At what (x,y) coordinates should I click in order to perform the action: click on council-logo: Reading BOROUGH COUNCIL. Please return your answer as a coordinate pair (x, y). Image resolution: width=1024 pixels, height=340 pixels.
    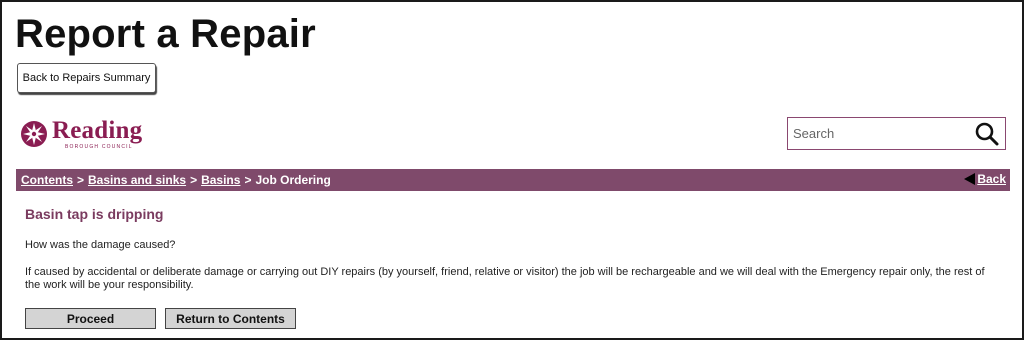
    Looking at the image, I should click on (81, 134).